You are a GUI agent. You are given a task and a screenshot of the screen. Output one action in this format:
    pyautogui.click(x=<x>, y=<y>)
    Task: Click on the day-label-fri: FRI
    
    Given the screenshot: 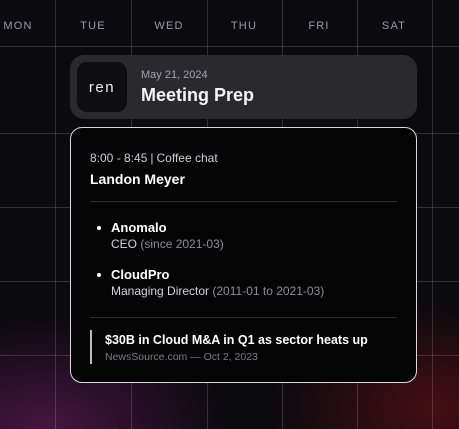 What is the action you would take?
    pyautogui.click(x=319, y=26)
    